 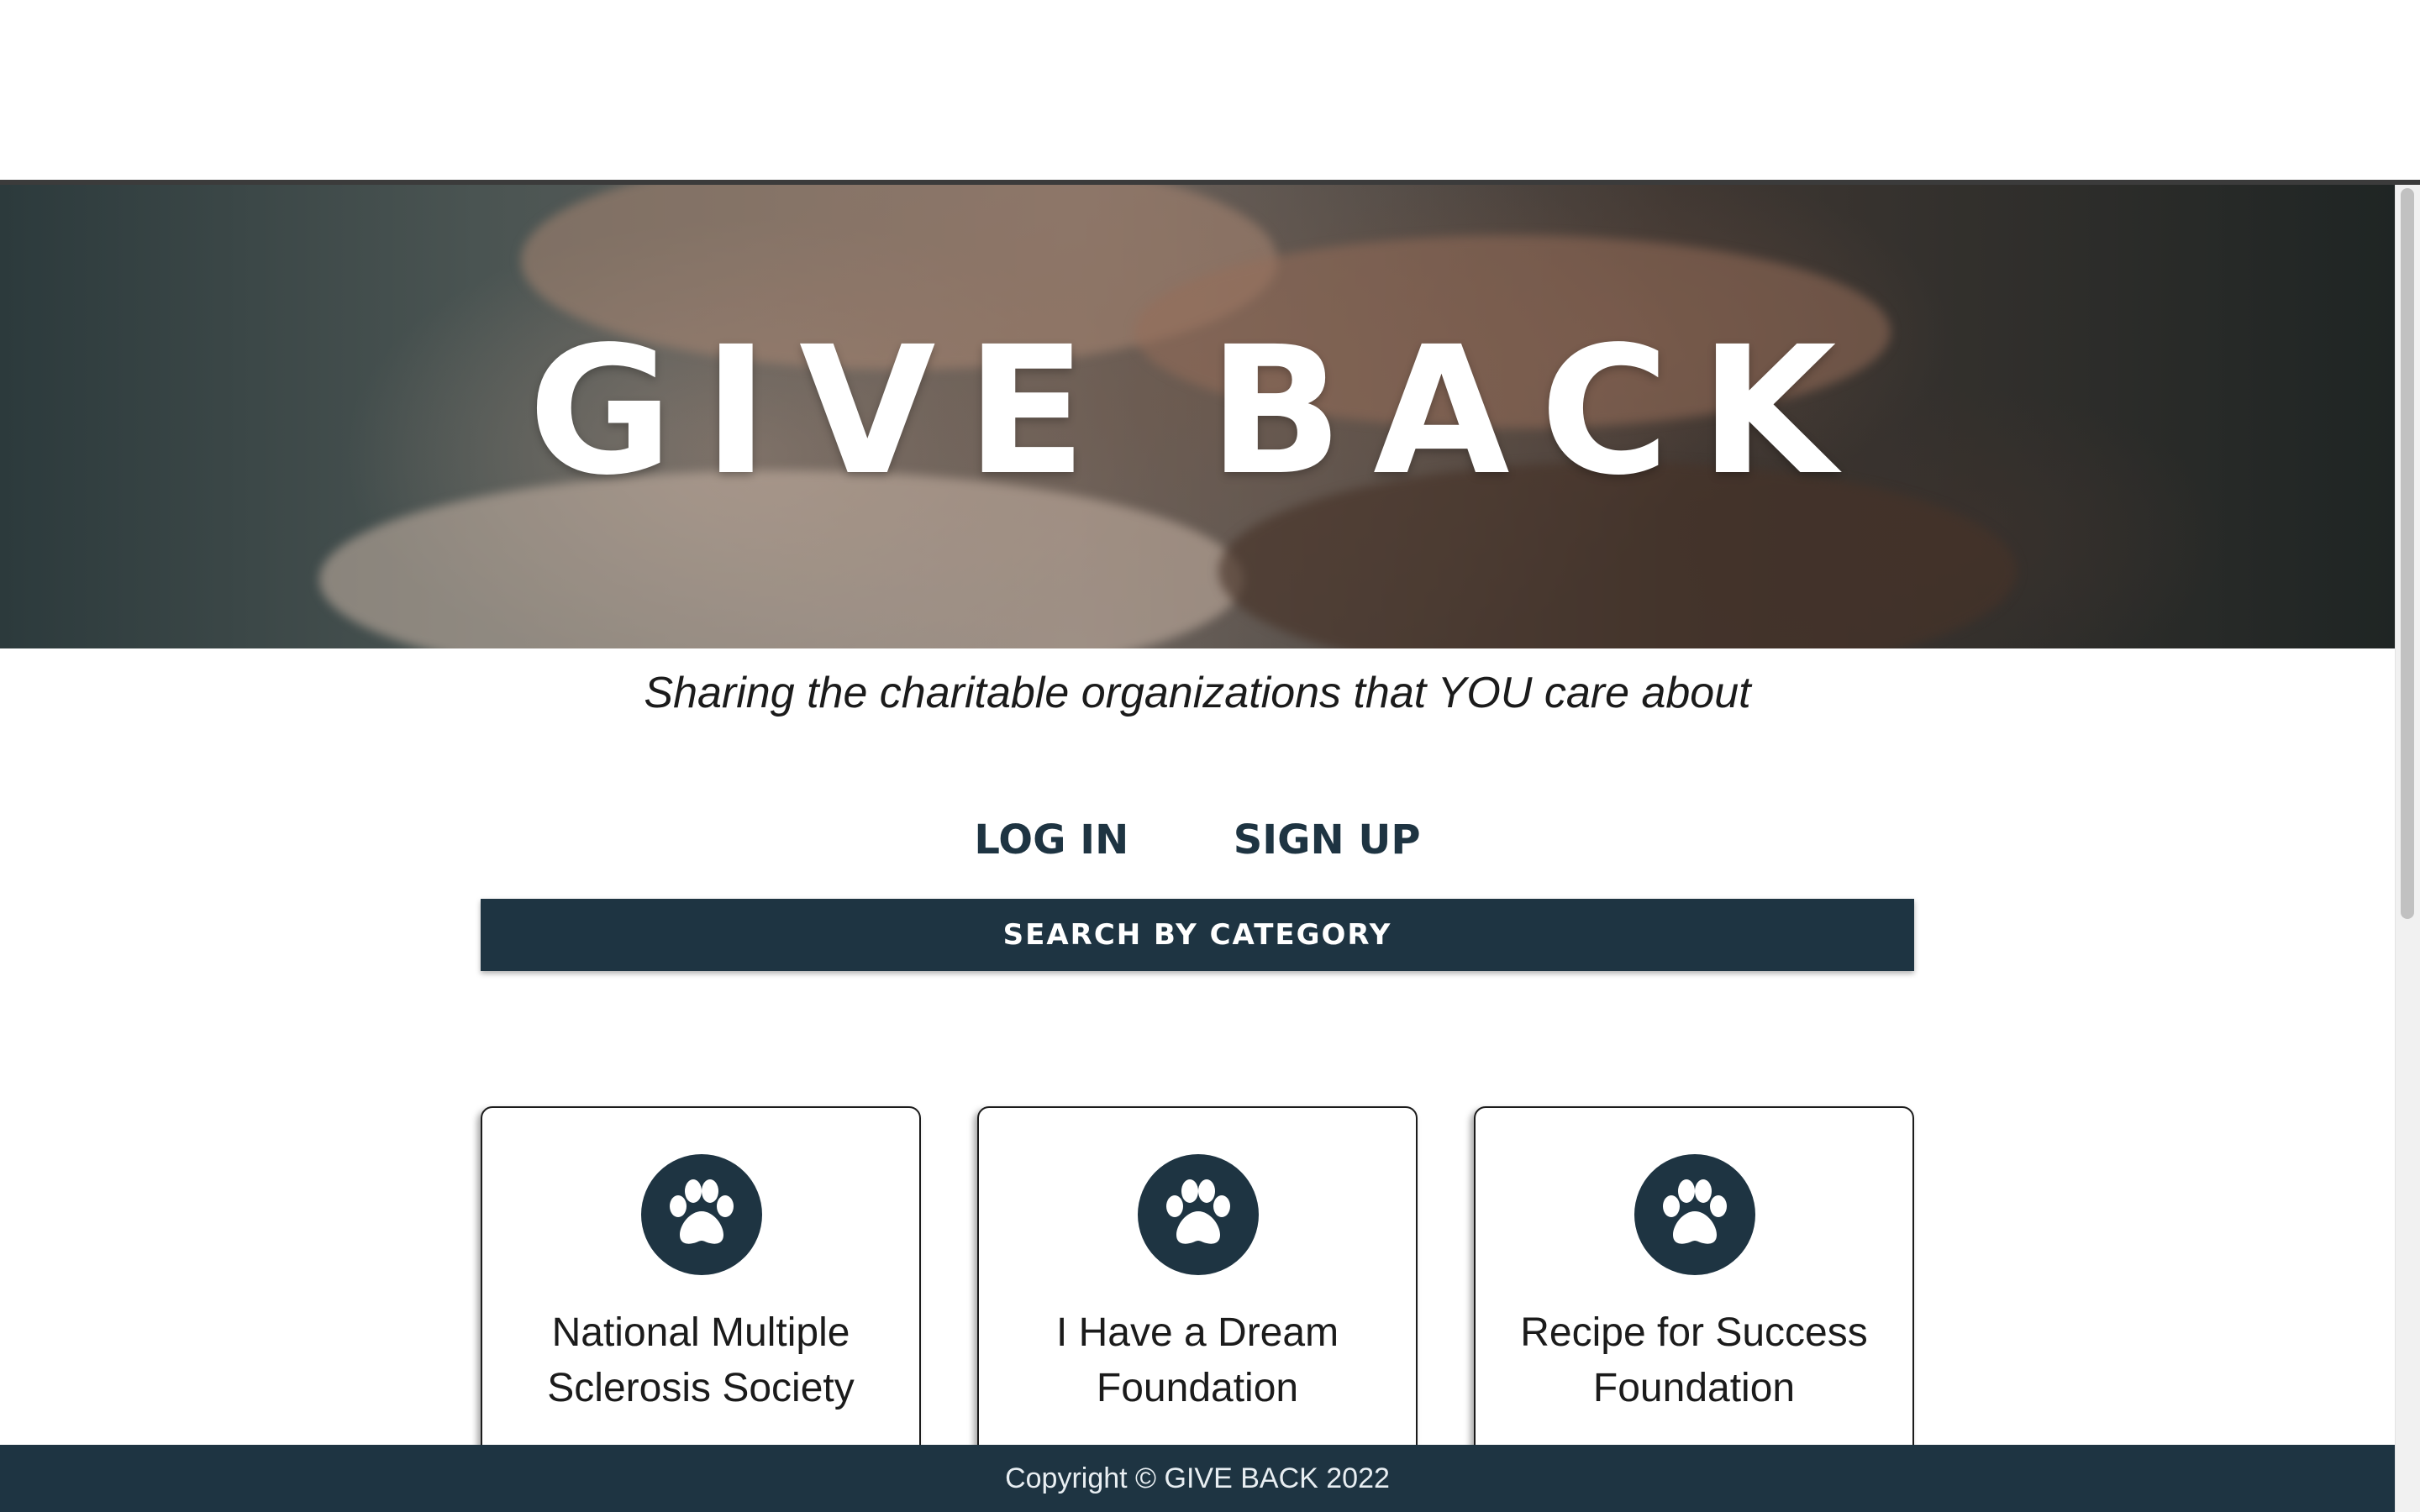 What do you see at coordinates (1197, 411) in the screenshot?
I see `hero-title: GIVE BACK` at bounding box center [1197, 411].